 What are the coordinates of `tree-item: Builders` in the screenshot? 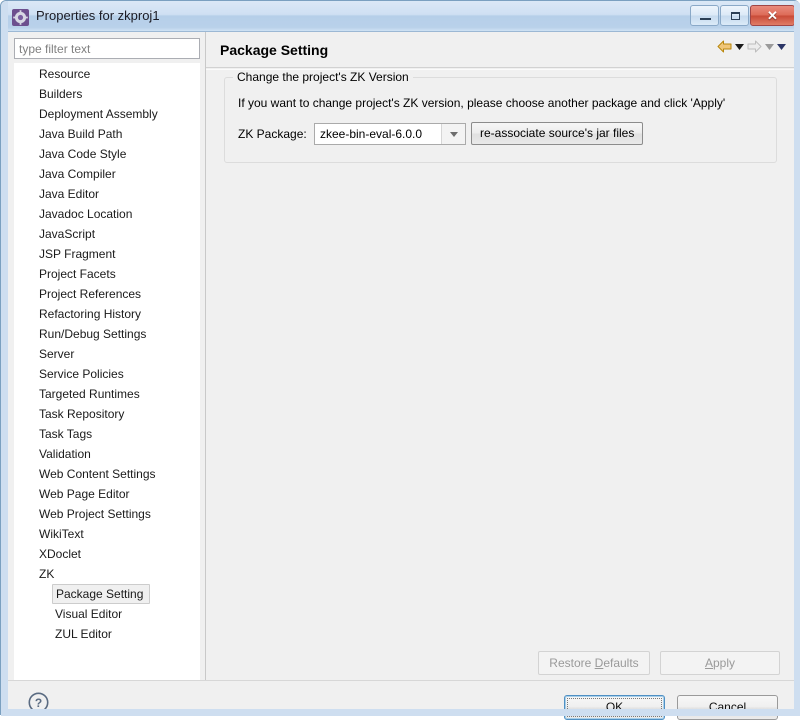 It's located at (107, 94).